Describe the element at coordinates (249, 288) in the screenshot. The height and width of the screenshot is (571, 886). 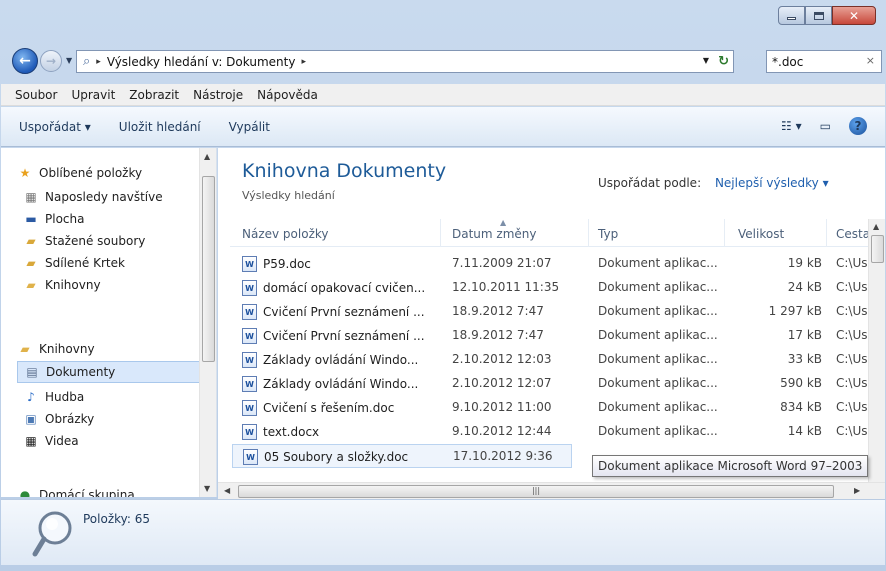
I see `word-document-icon: W` at that location.